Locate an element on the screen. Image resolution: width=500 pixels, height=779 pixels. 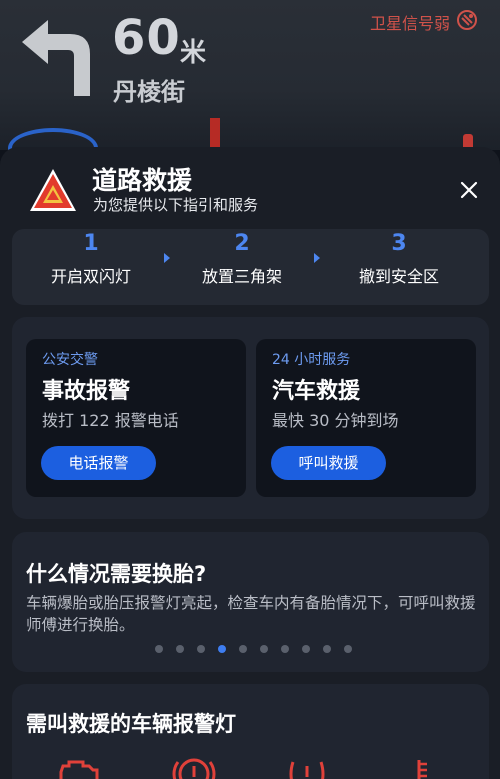
call-rescue-button: 呼叫救援 is located at coordinates (328, 463).